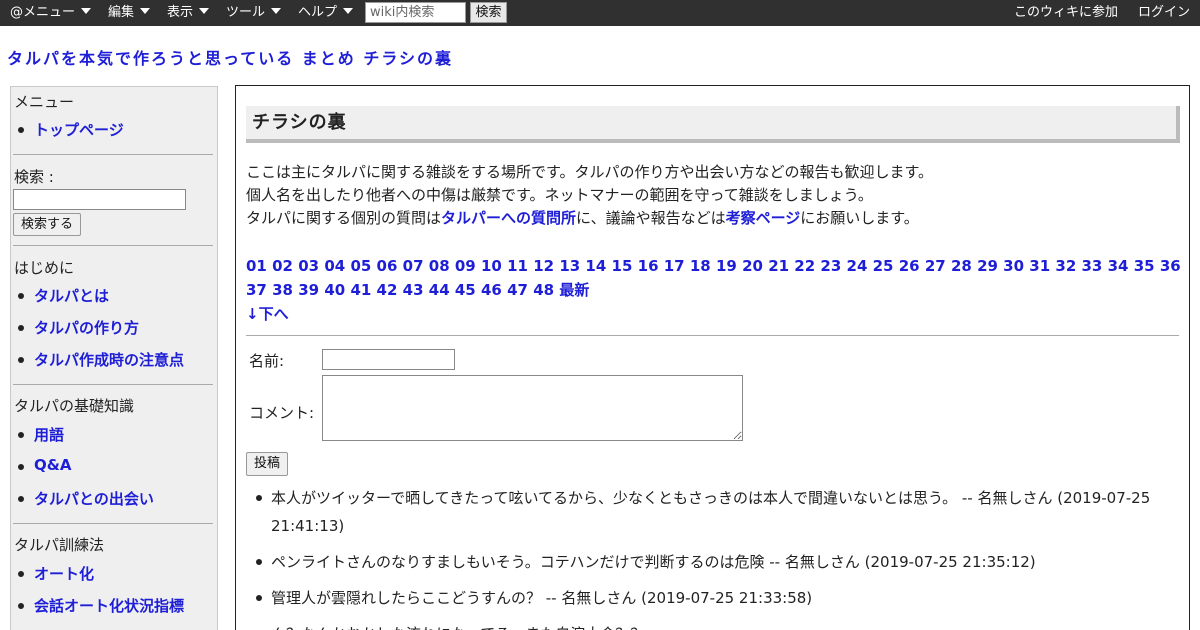  Describe the element at coordinates (188, 13) in the screenshot. I see `menu-view: 表示` at that location.